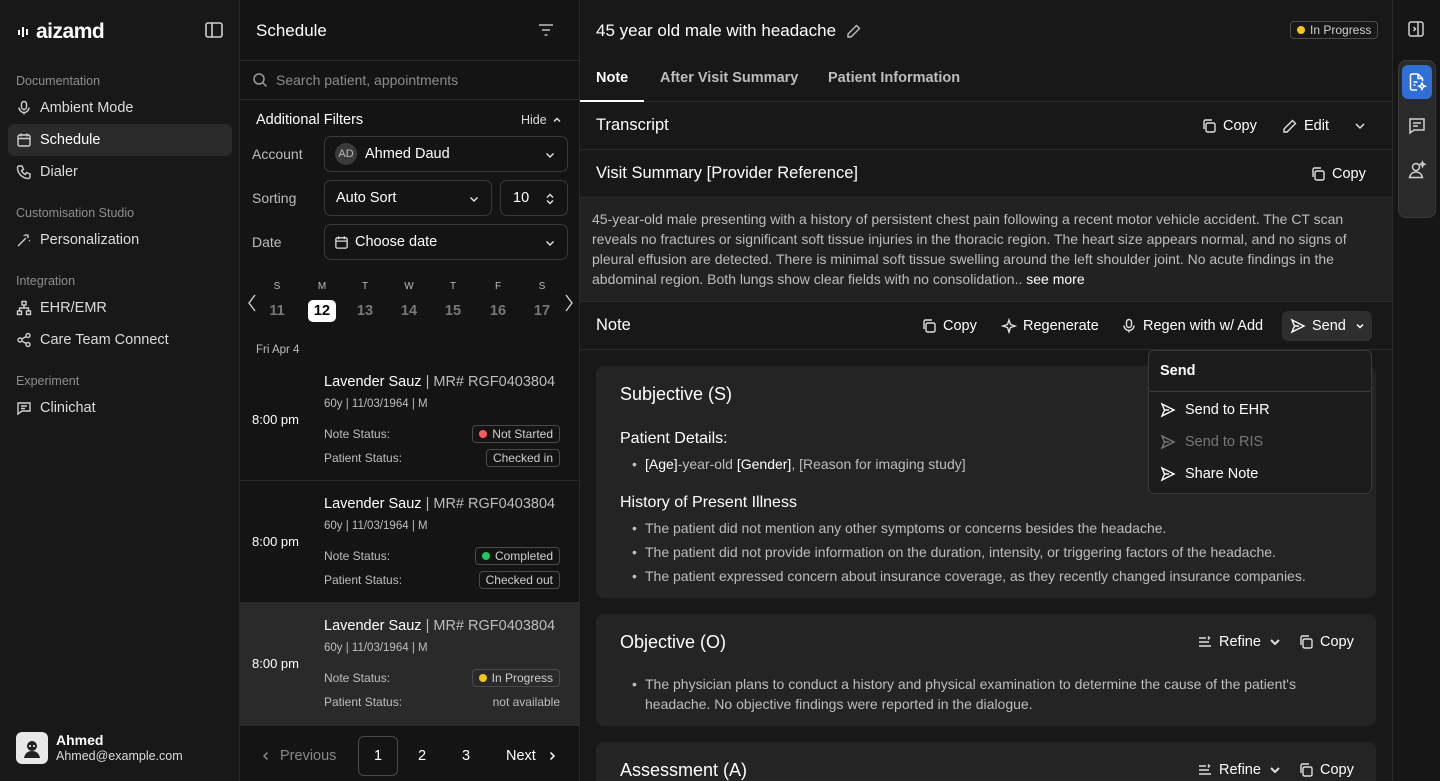 The width and height of the screenshot is (1440, 781). I want to click on chevron-right-icon, so click(552, 756).